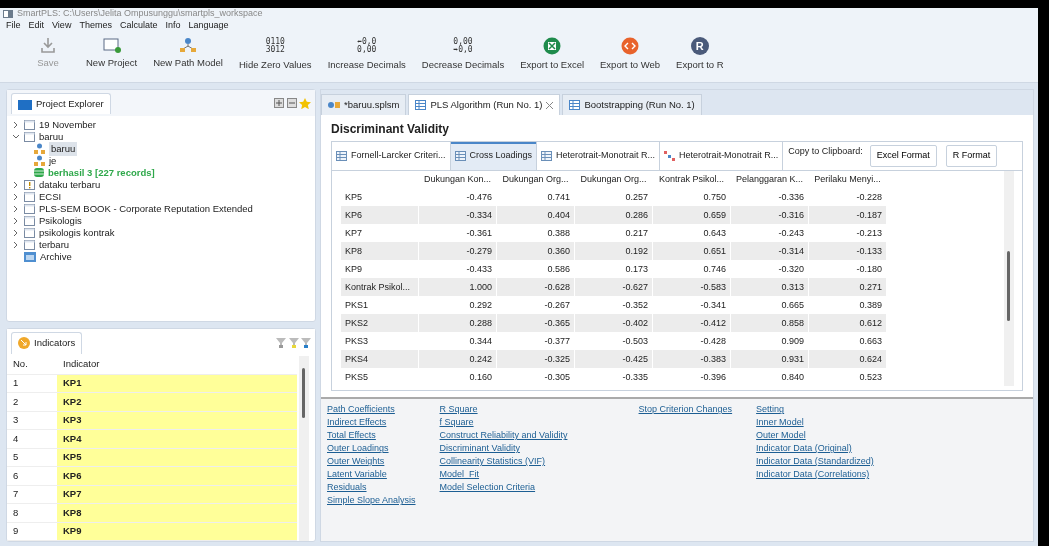 Image resolution: width=1049 pixels, height=546 pixels. I want to click on table-cell-text: -0.180, so click(869, 269).